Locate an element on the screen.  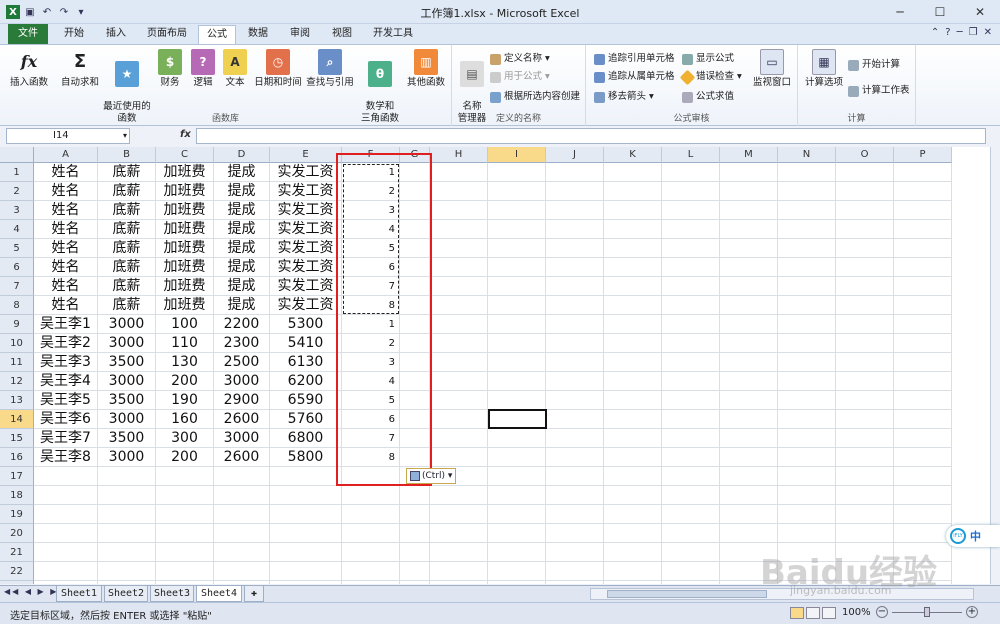
cell-j6 is located at coordinates (575, 267).